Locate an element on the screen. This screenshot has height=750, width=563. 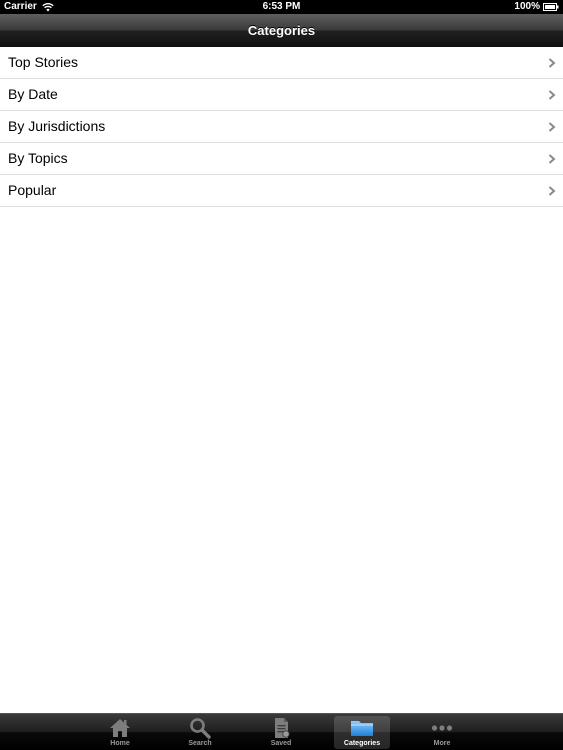
search-icon is located at coordinates (200, 728).